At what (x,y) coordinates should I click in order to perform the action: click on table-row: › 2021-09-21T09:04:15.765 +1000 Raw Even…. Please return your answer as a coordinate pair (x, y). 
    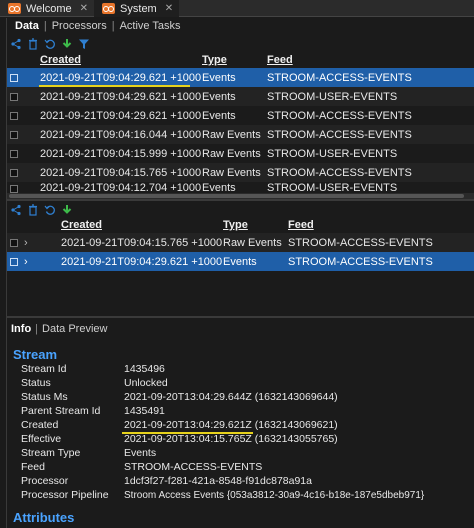
    Looking at the image, I should click on (240, 242).